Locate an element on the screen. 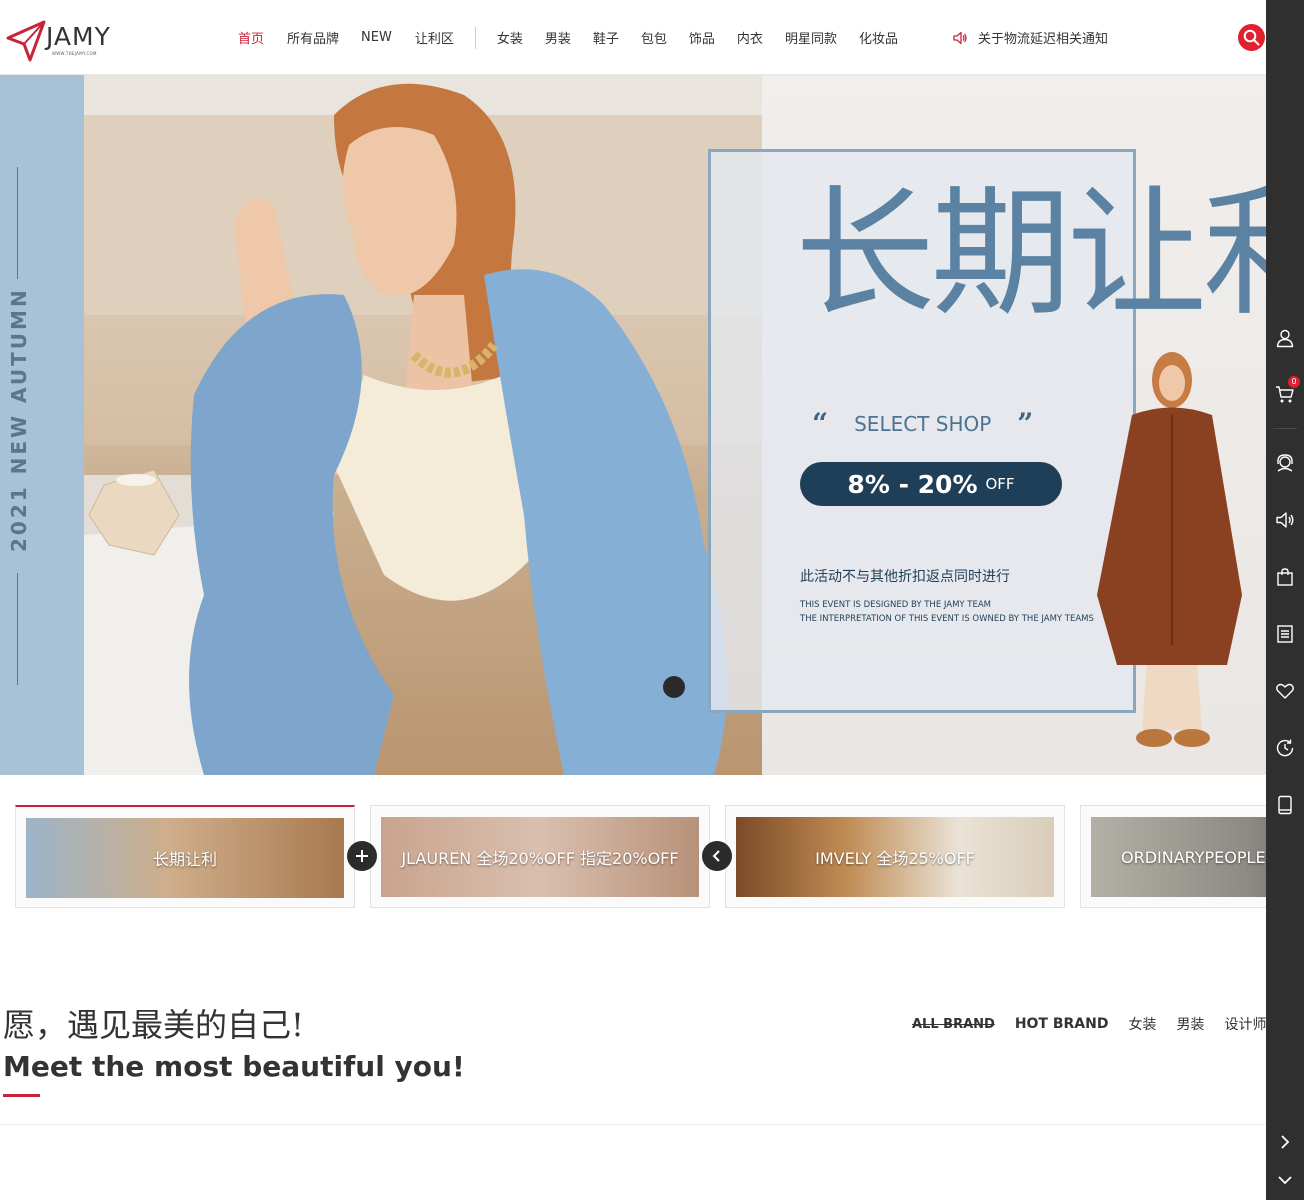 The width and height of the screenshot is (1304, 1200). nav-item-cosmetics: 化妆品 is located at coordinates (878, 37).